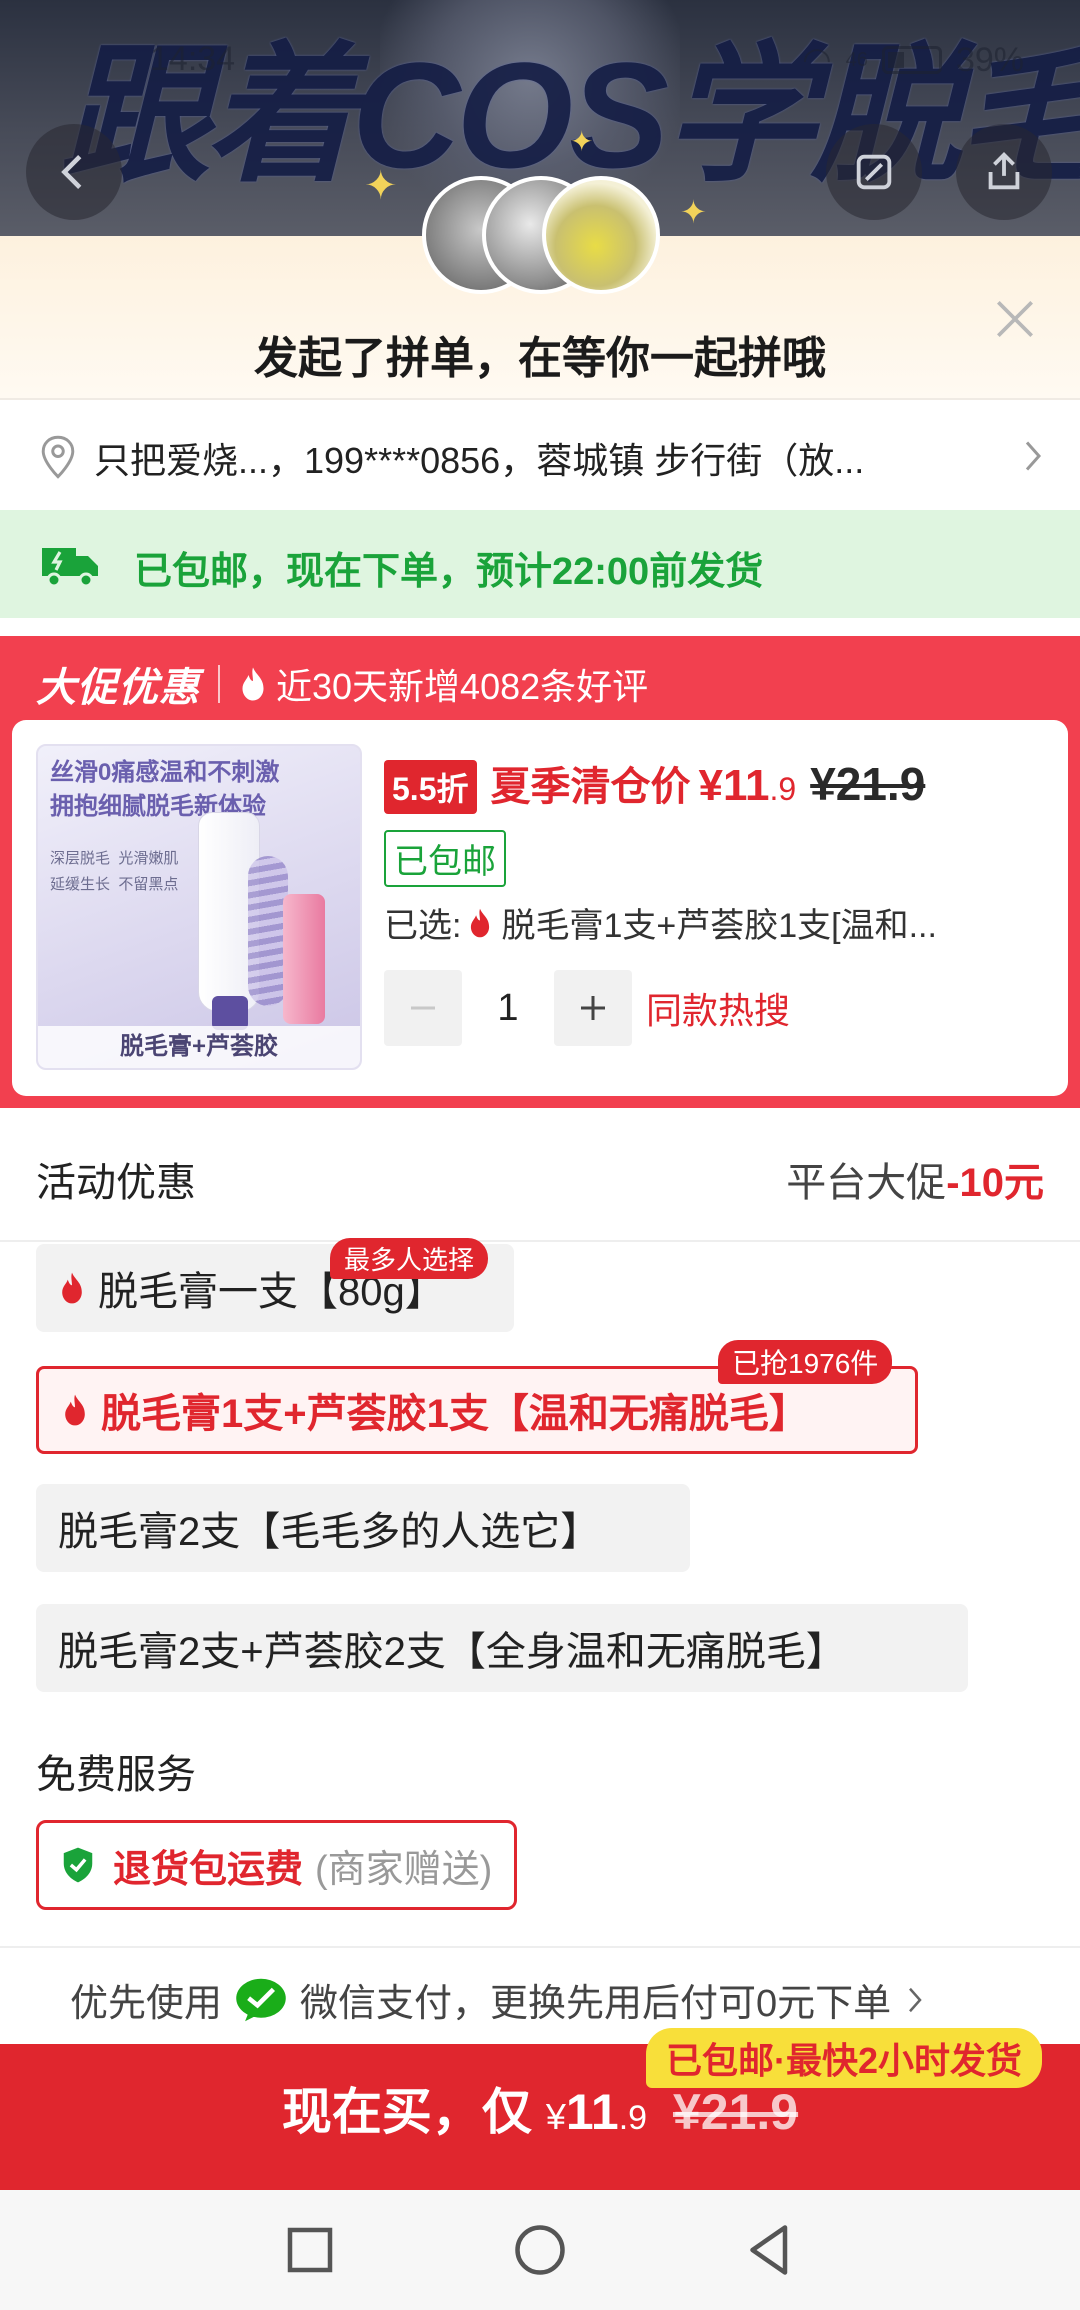 This screenshot has height=2310, width=1080. Describe the element at coordinates (633, 2118) in the screenshot. I see `buy-price-decimal: .9` at that location.